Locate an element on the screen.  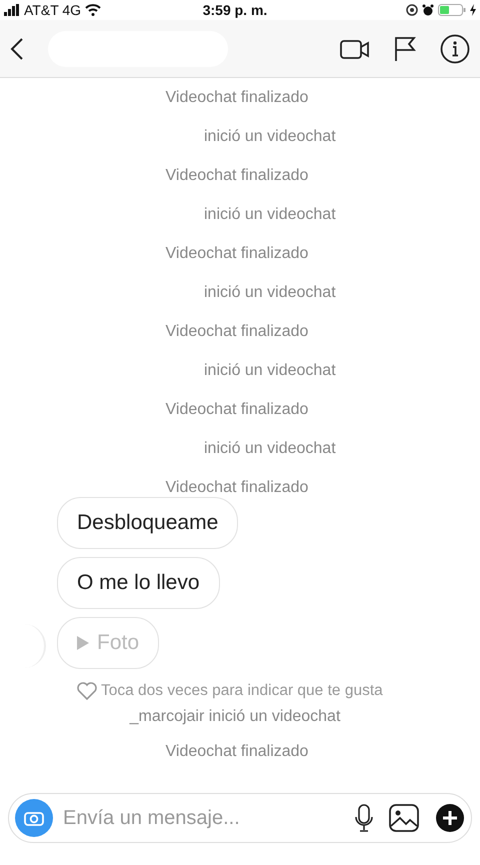
gallery-button is located at coordinates (404, 818).